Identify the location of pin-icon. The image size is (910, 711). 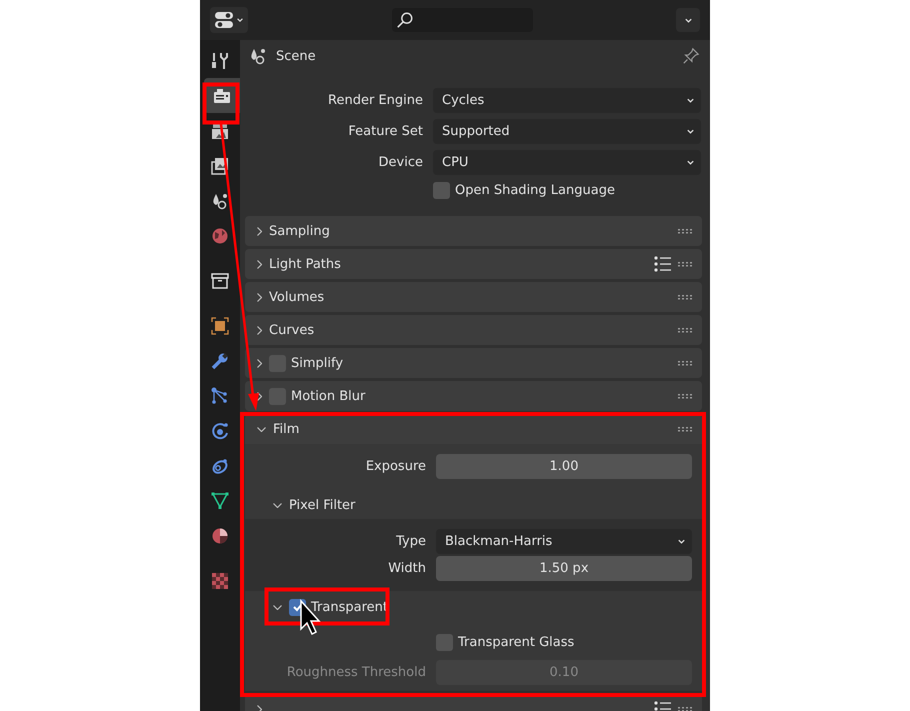
(691, 56).